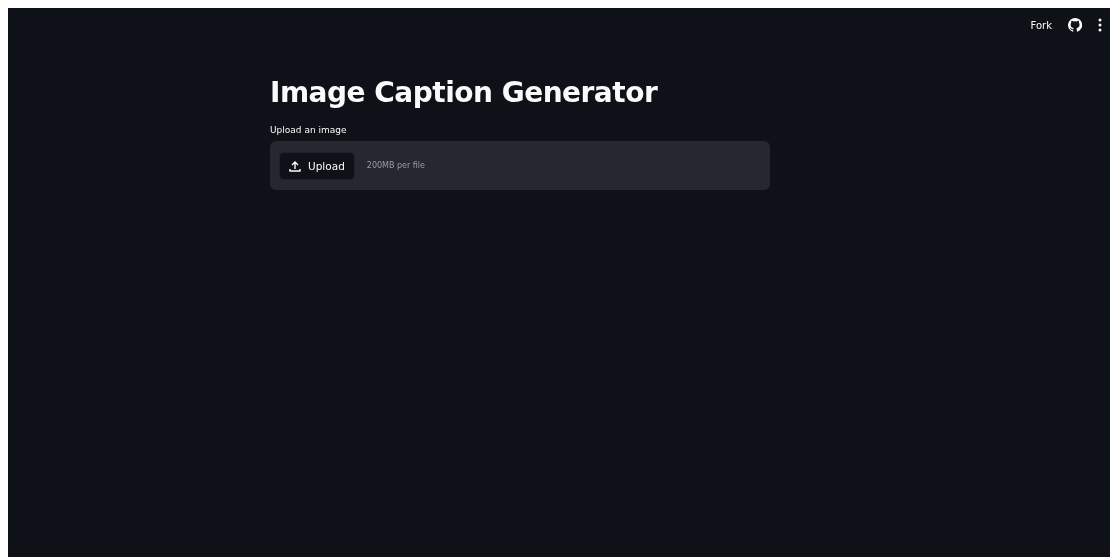 The height and width of the screenshot is (557, 1110). Describe the element at coordinates (1075, 25) in the screenshot. I see `github-icon` at that location.